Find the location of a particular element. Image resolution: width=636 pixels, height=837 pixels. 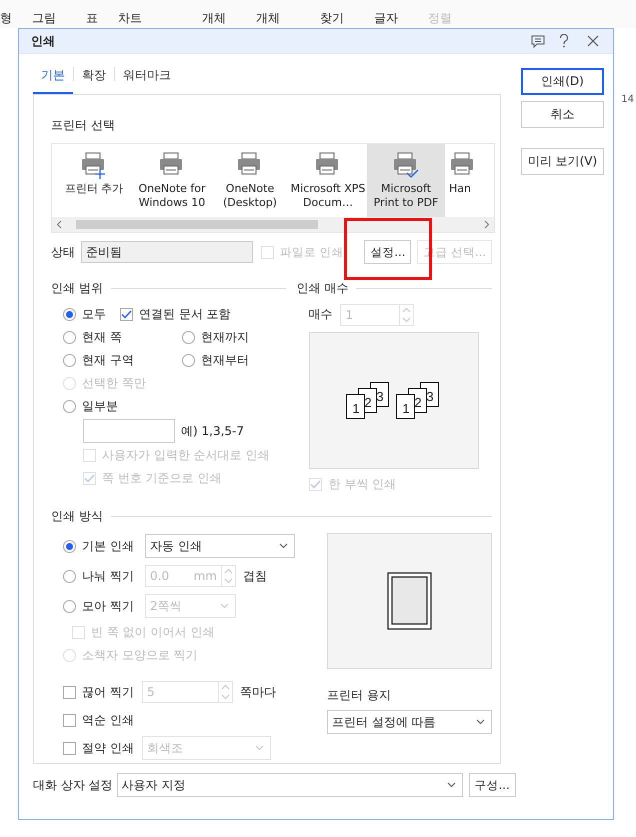

radio-option: 기본 인쇄 is located at coordinates (104, 546).